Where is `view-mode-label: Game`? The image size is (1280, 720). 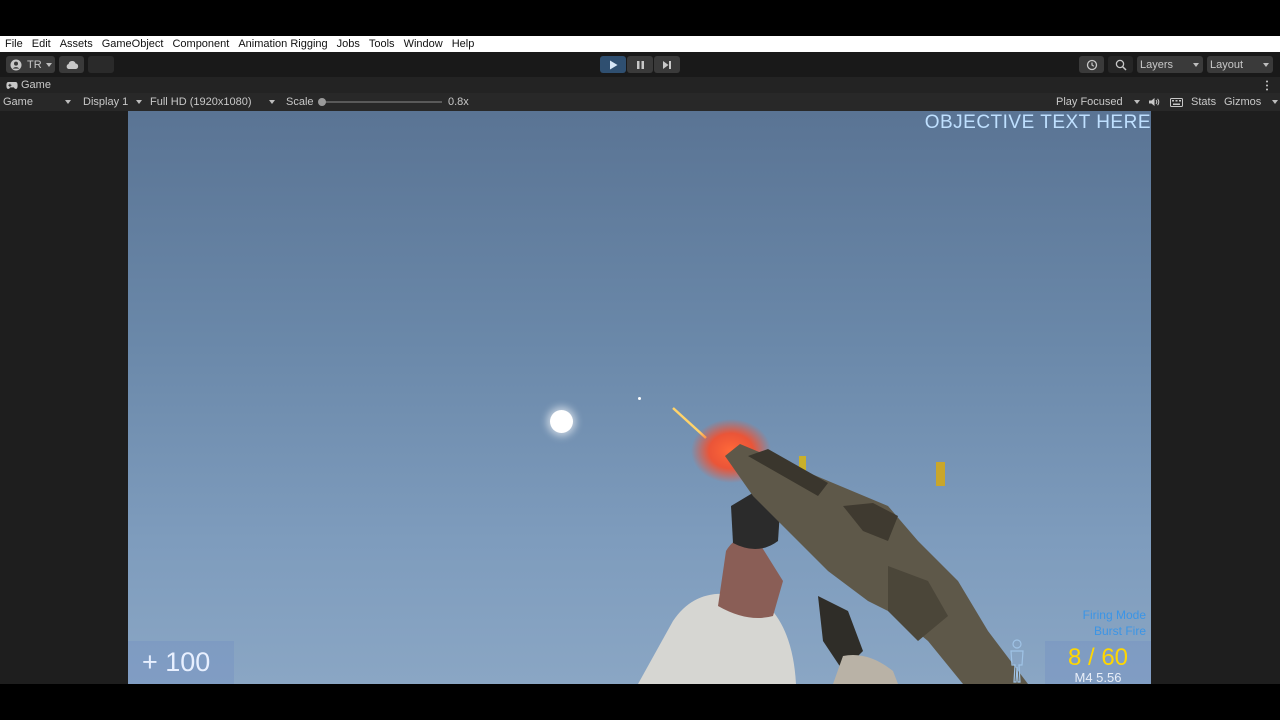
view-mode-label: Game is located at coordinates (18, 102).